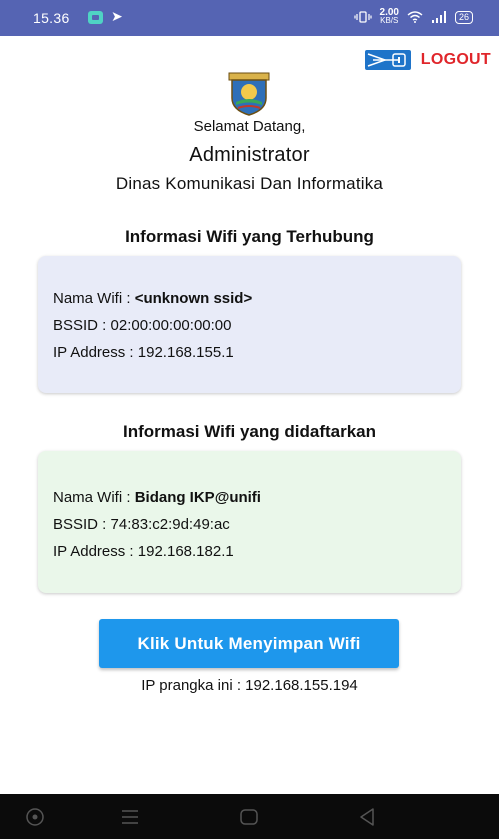  Describe the element at coordinates (130, 817) in the screenshot. I see `menu-nav-icon` at that location.